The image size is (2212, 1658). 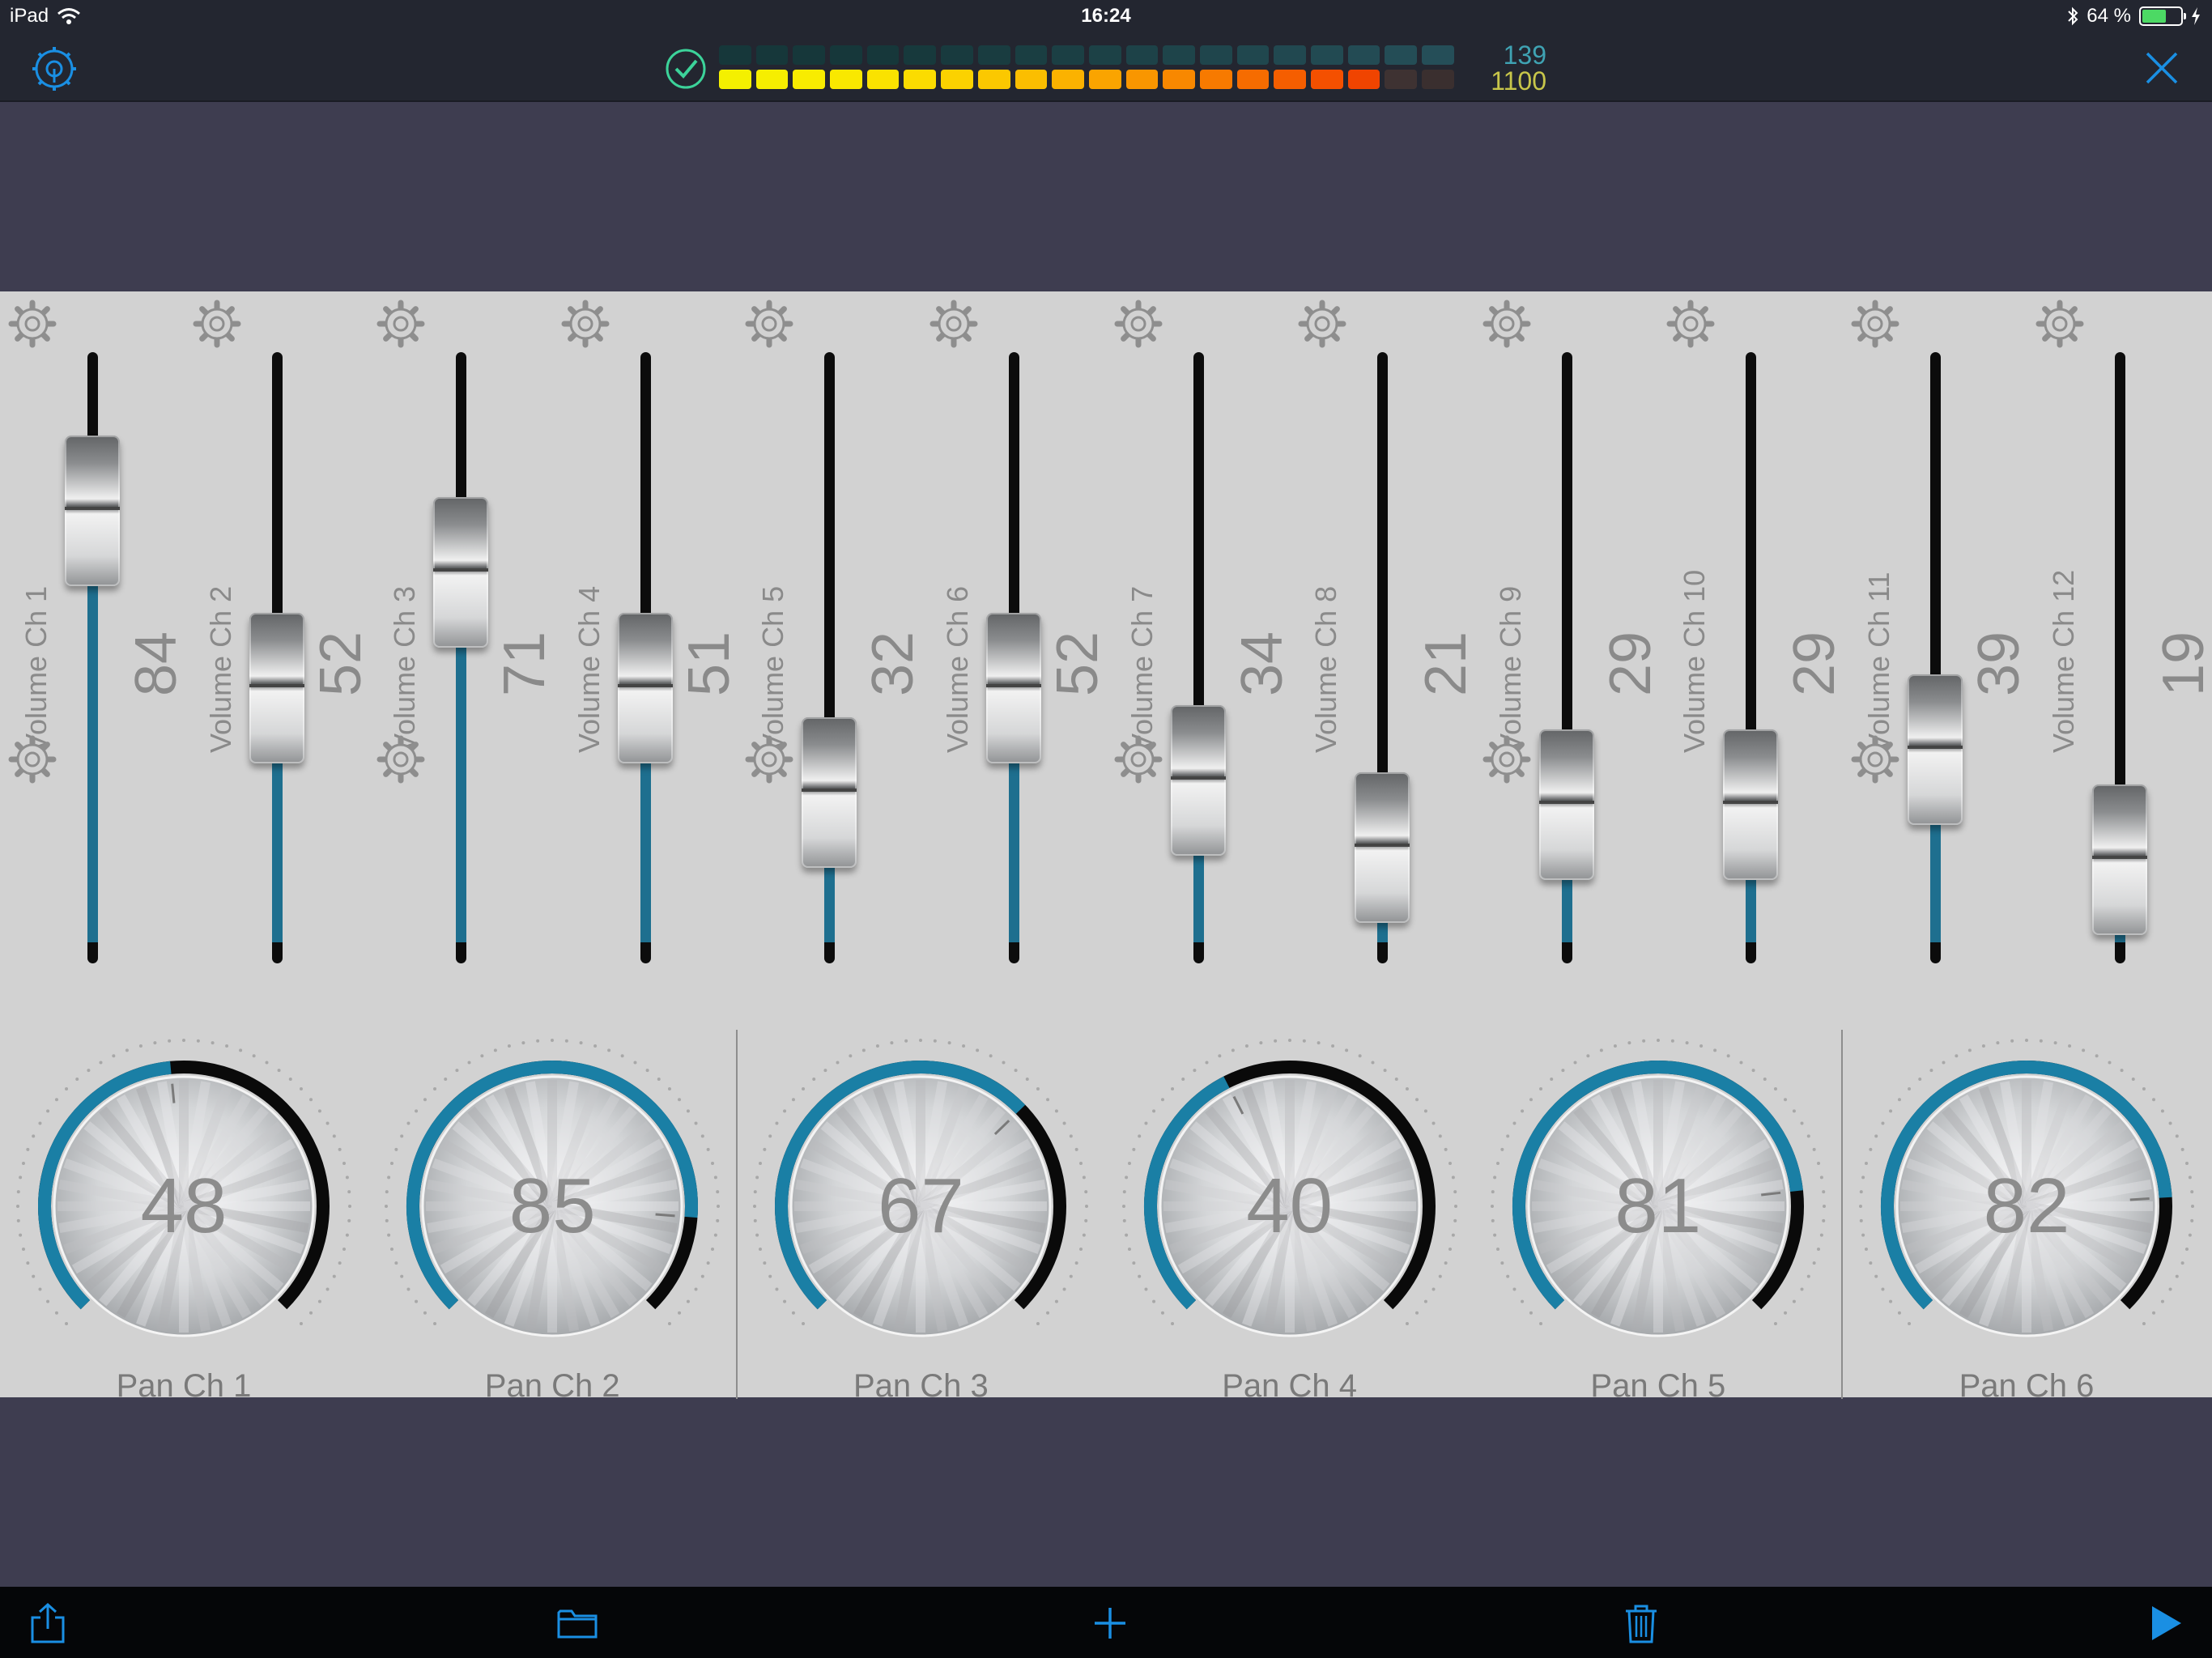 I want to click on settings-icon, so click(x=55, y=68).